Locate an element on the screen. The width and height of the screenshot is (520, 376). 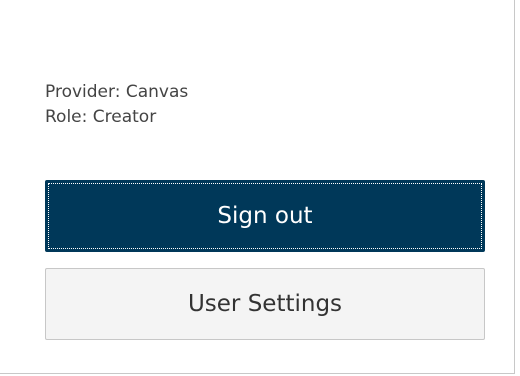
role-text: Role: Creator is located at coordinates (101, 117).